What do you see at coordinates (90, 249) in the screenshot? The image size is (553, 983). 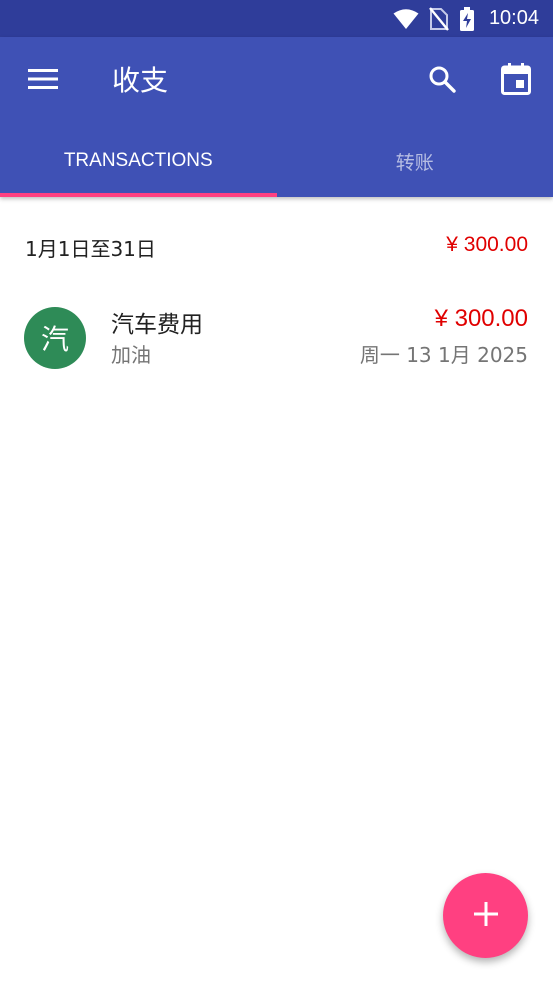 I see `period-label: 1月1日至31日` at bounding box center [90, 249].